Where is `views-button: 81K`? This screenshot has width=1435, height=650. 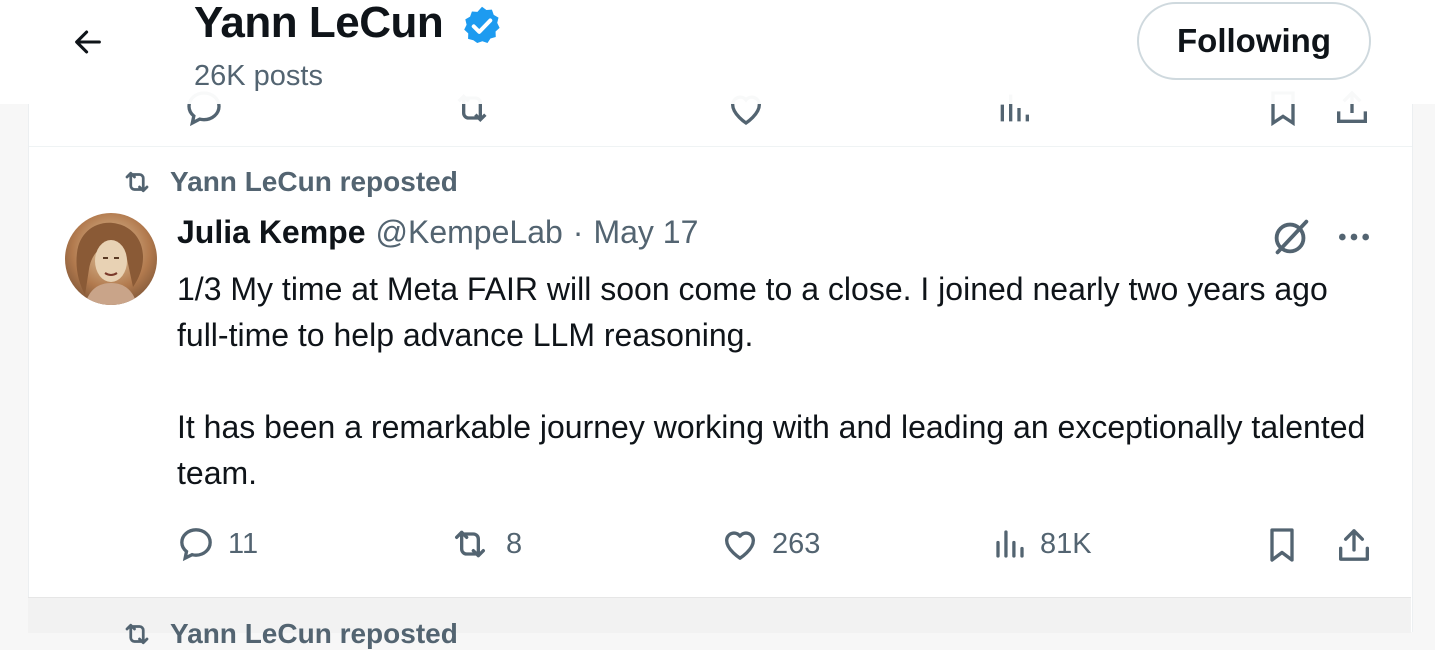 views-button: 81K is located at coordinates (1042, 544).